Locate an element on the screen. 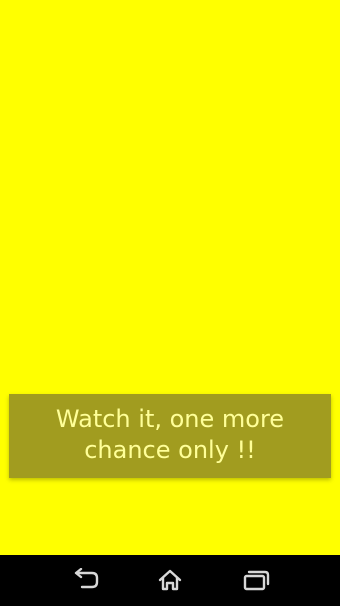 The image size is (340, 606). home-icon is located at coordinates (170, 580).